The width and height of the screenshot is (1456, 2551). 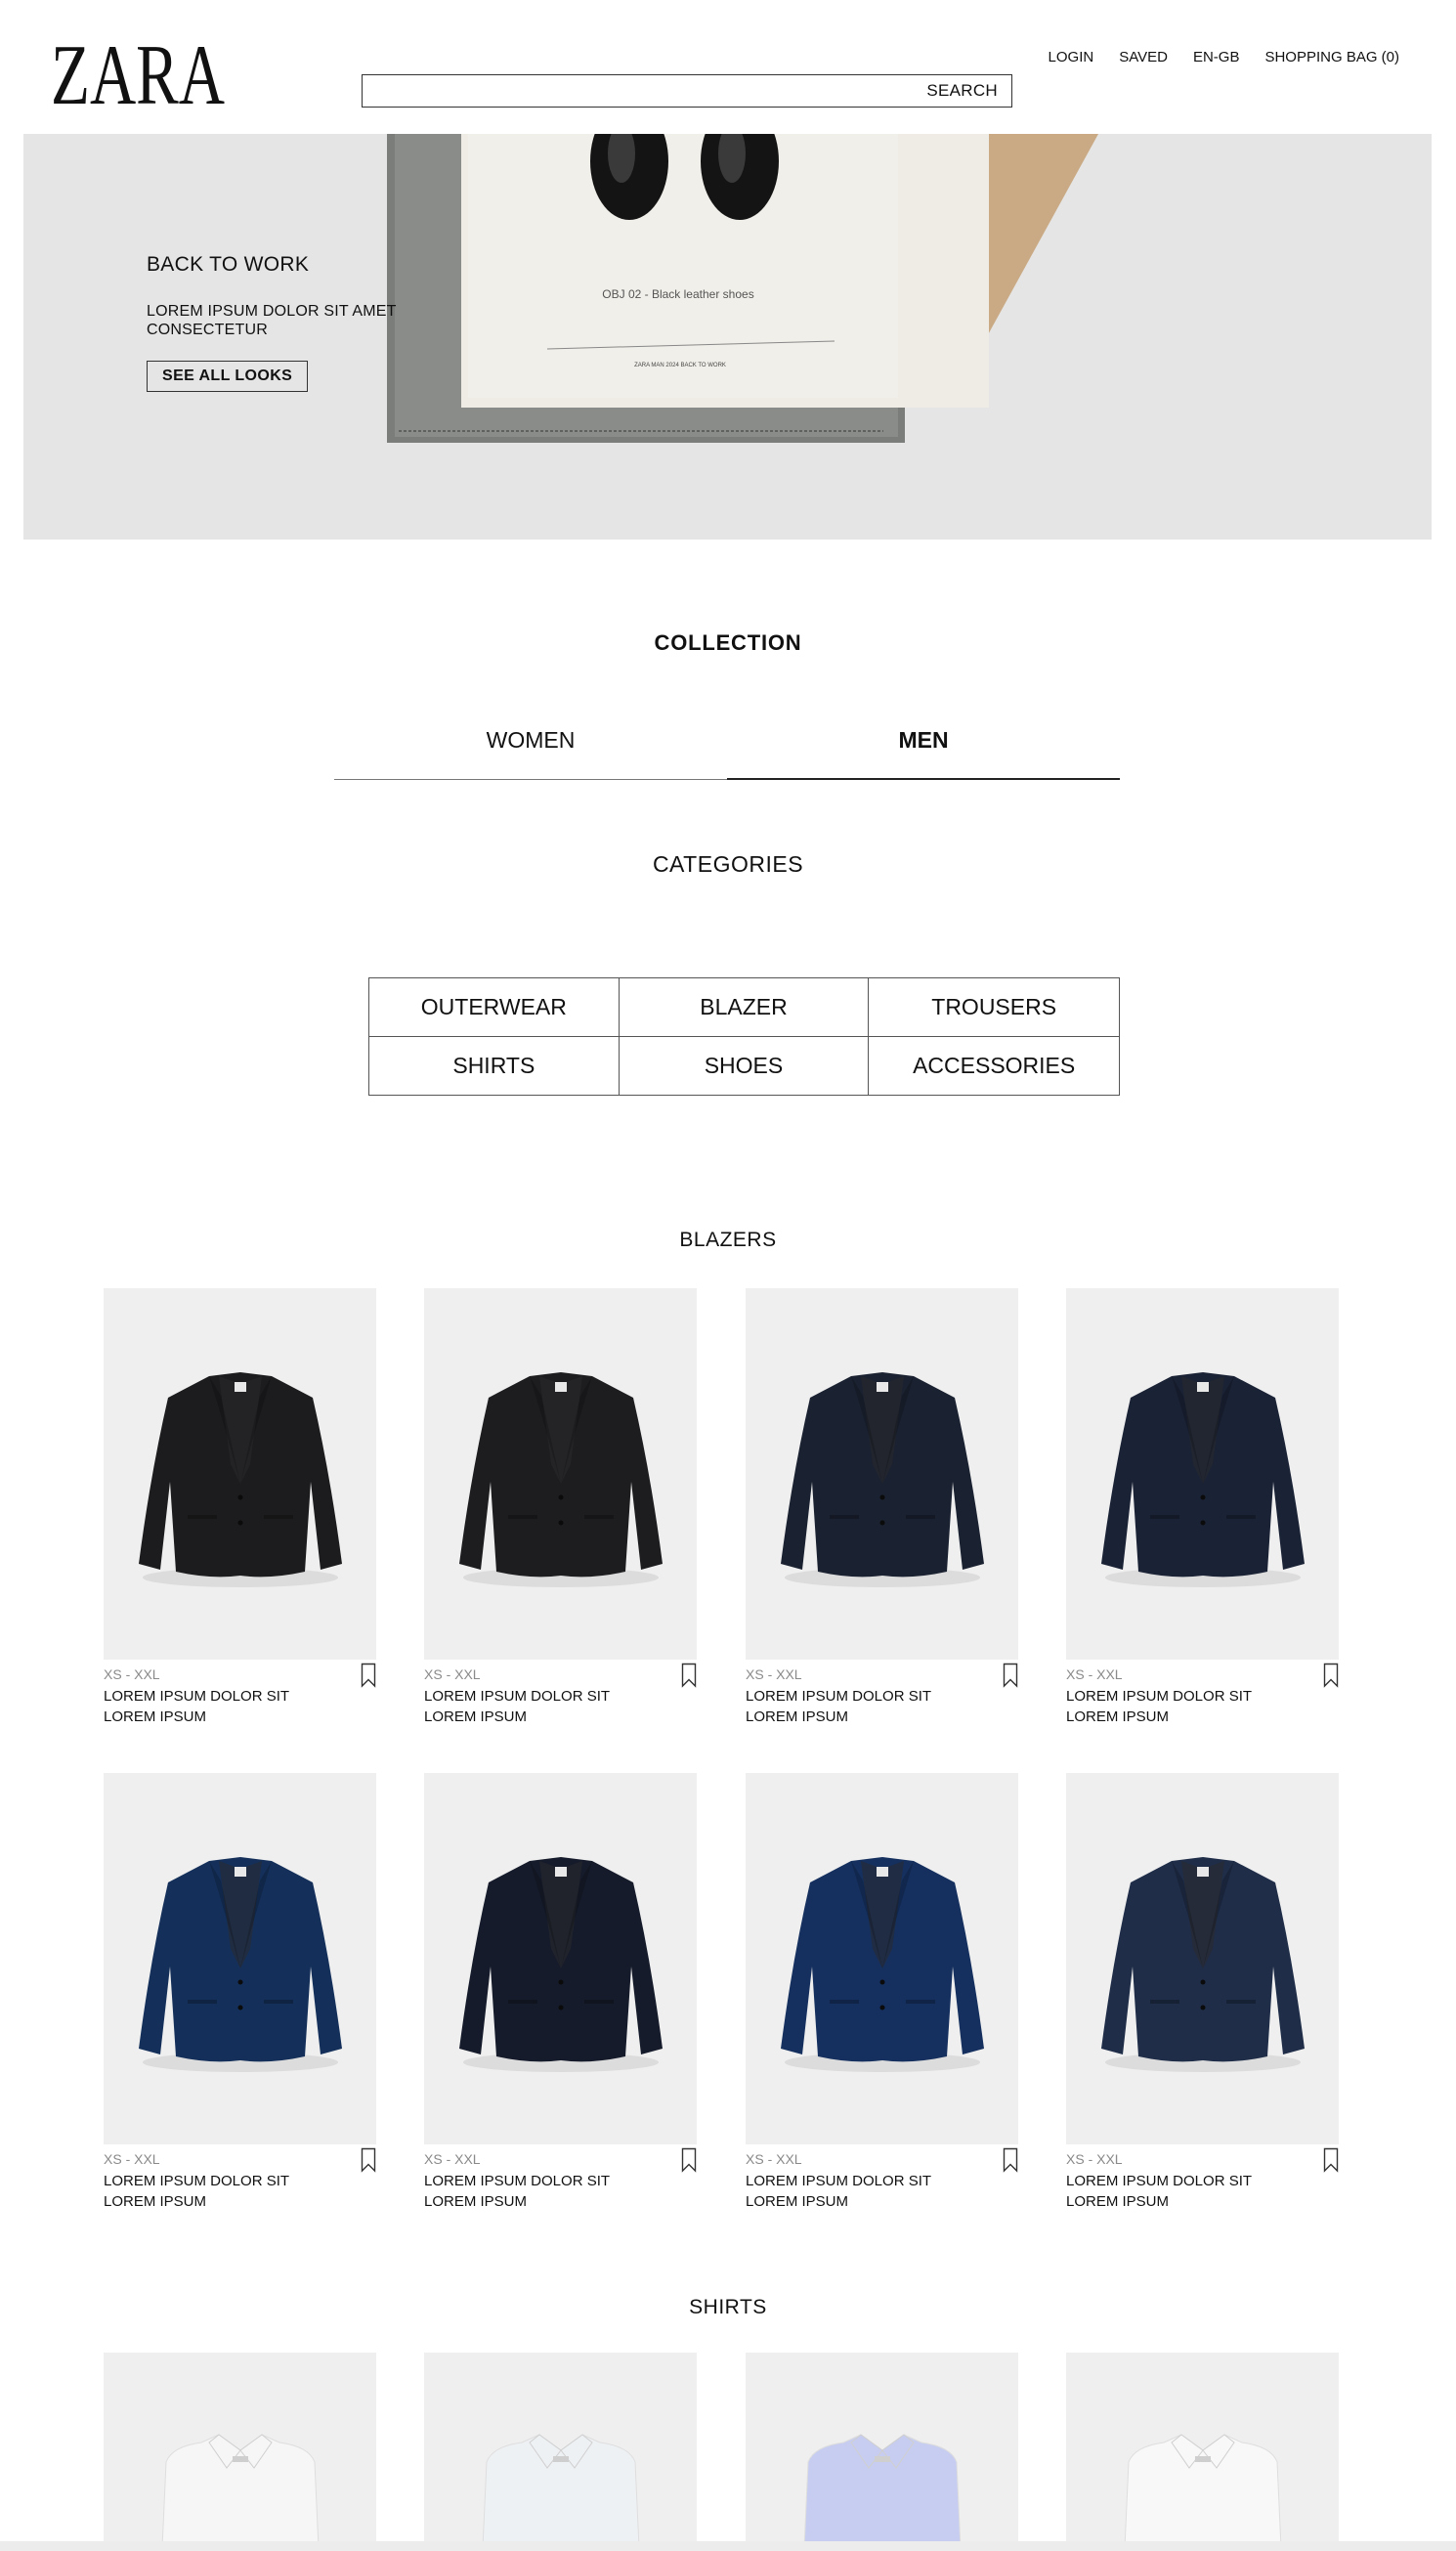 What do you see at coordinates (228, 377) in the screenshot?
I see `see-all-looks-button: SEE ALL LOOKS` at bounding box center [228, 377].